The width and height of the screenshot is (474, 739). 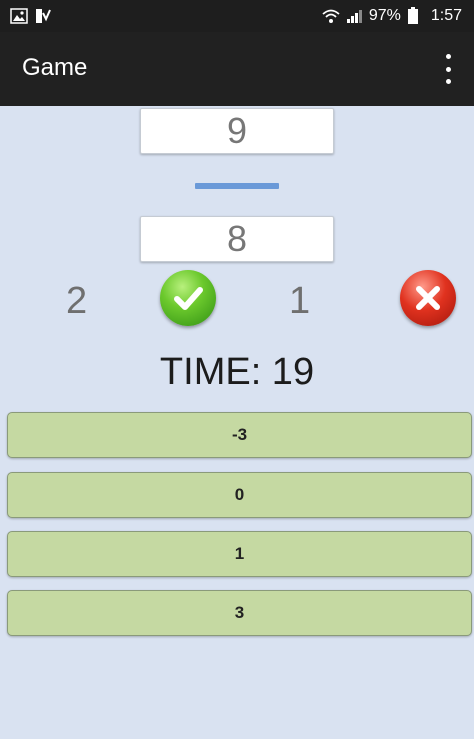 I want to click on answer-button-1: -3, so click(x=239, y=435).